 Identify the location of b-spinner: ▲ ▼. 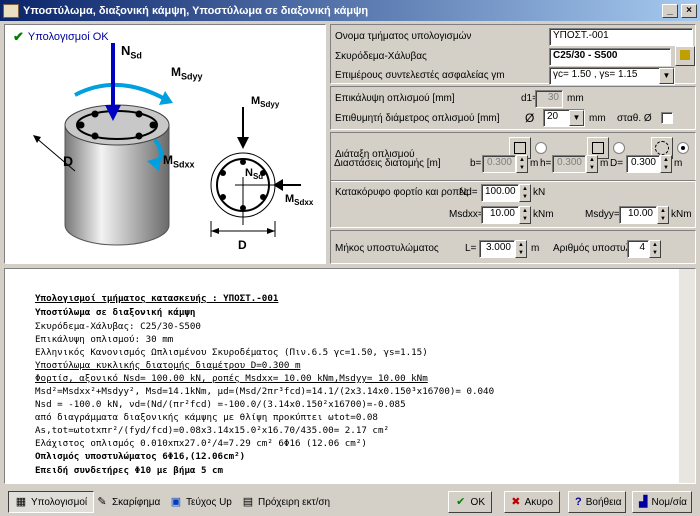
(522, 164).